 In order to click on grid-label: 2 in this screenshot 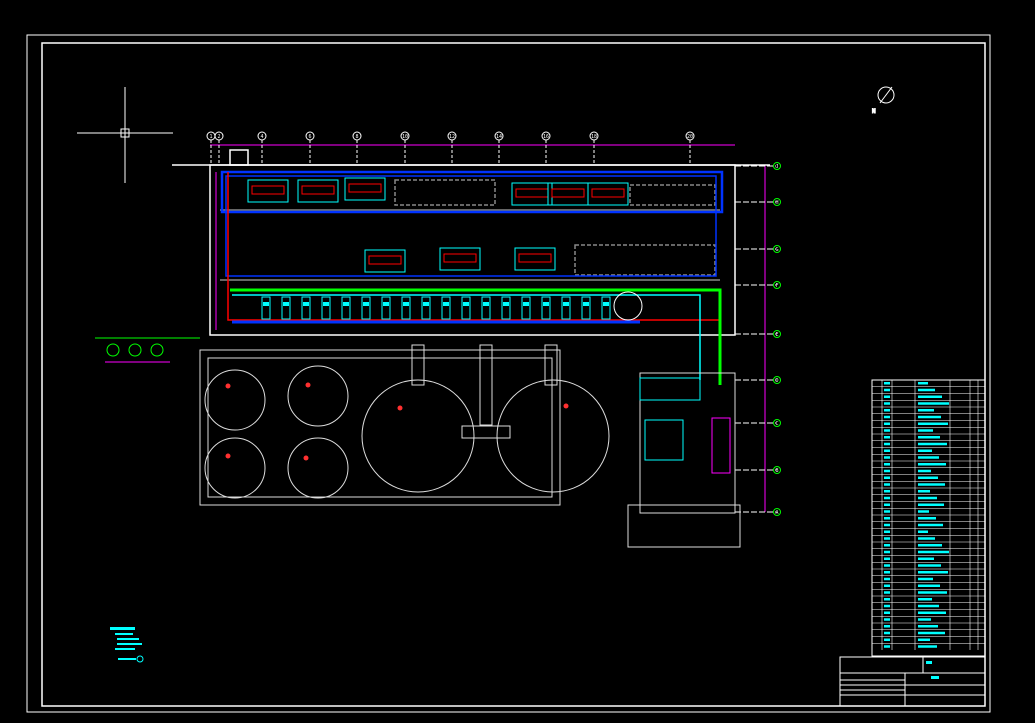, I will do `click(218, 137)`.